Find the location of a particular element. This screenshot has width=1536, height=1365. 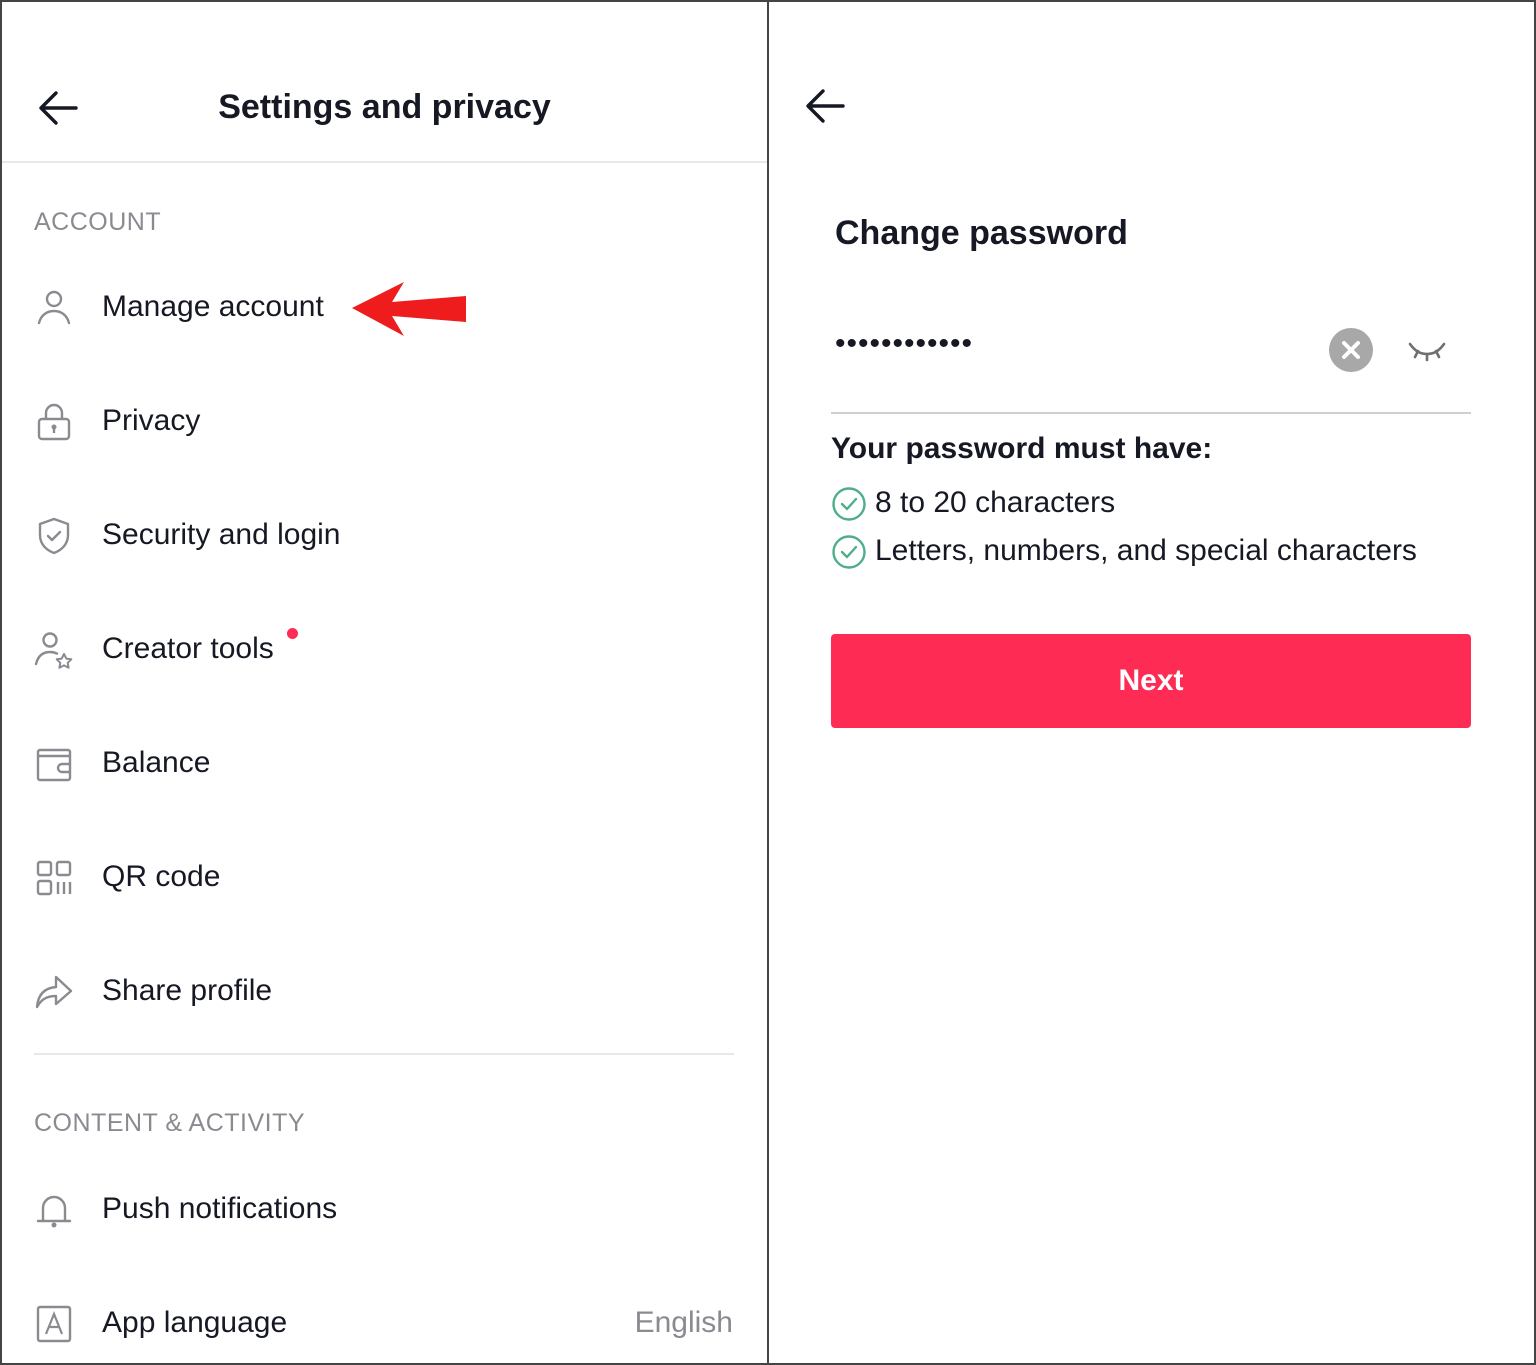

shield-check-icon is located at coordinates (54, 536).